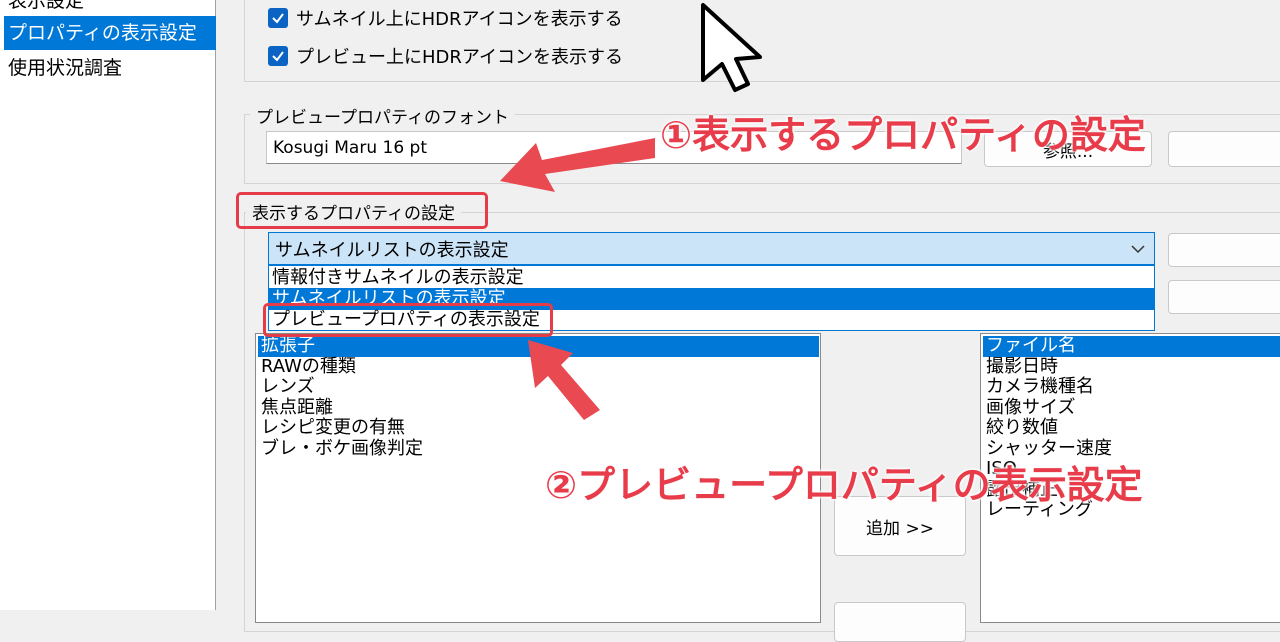  What do you see at coordinates (903, 135) in the screenshot?
I see `annotation-step-1: ①表示するプロパティの設定` at bounding box center [903, 135].